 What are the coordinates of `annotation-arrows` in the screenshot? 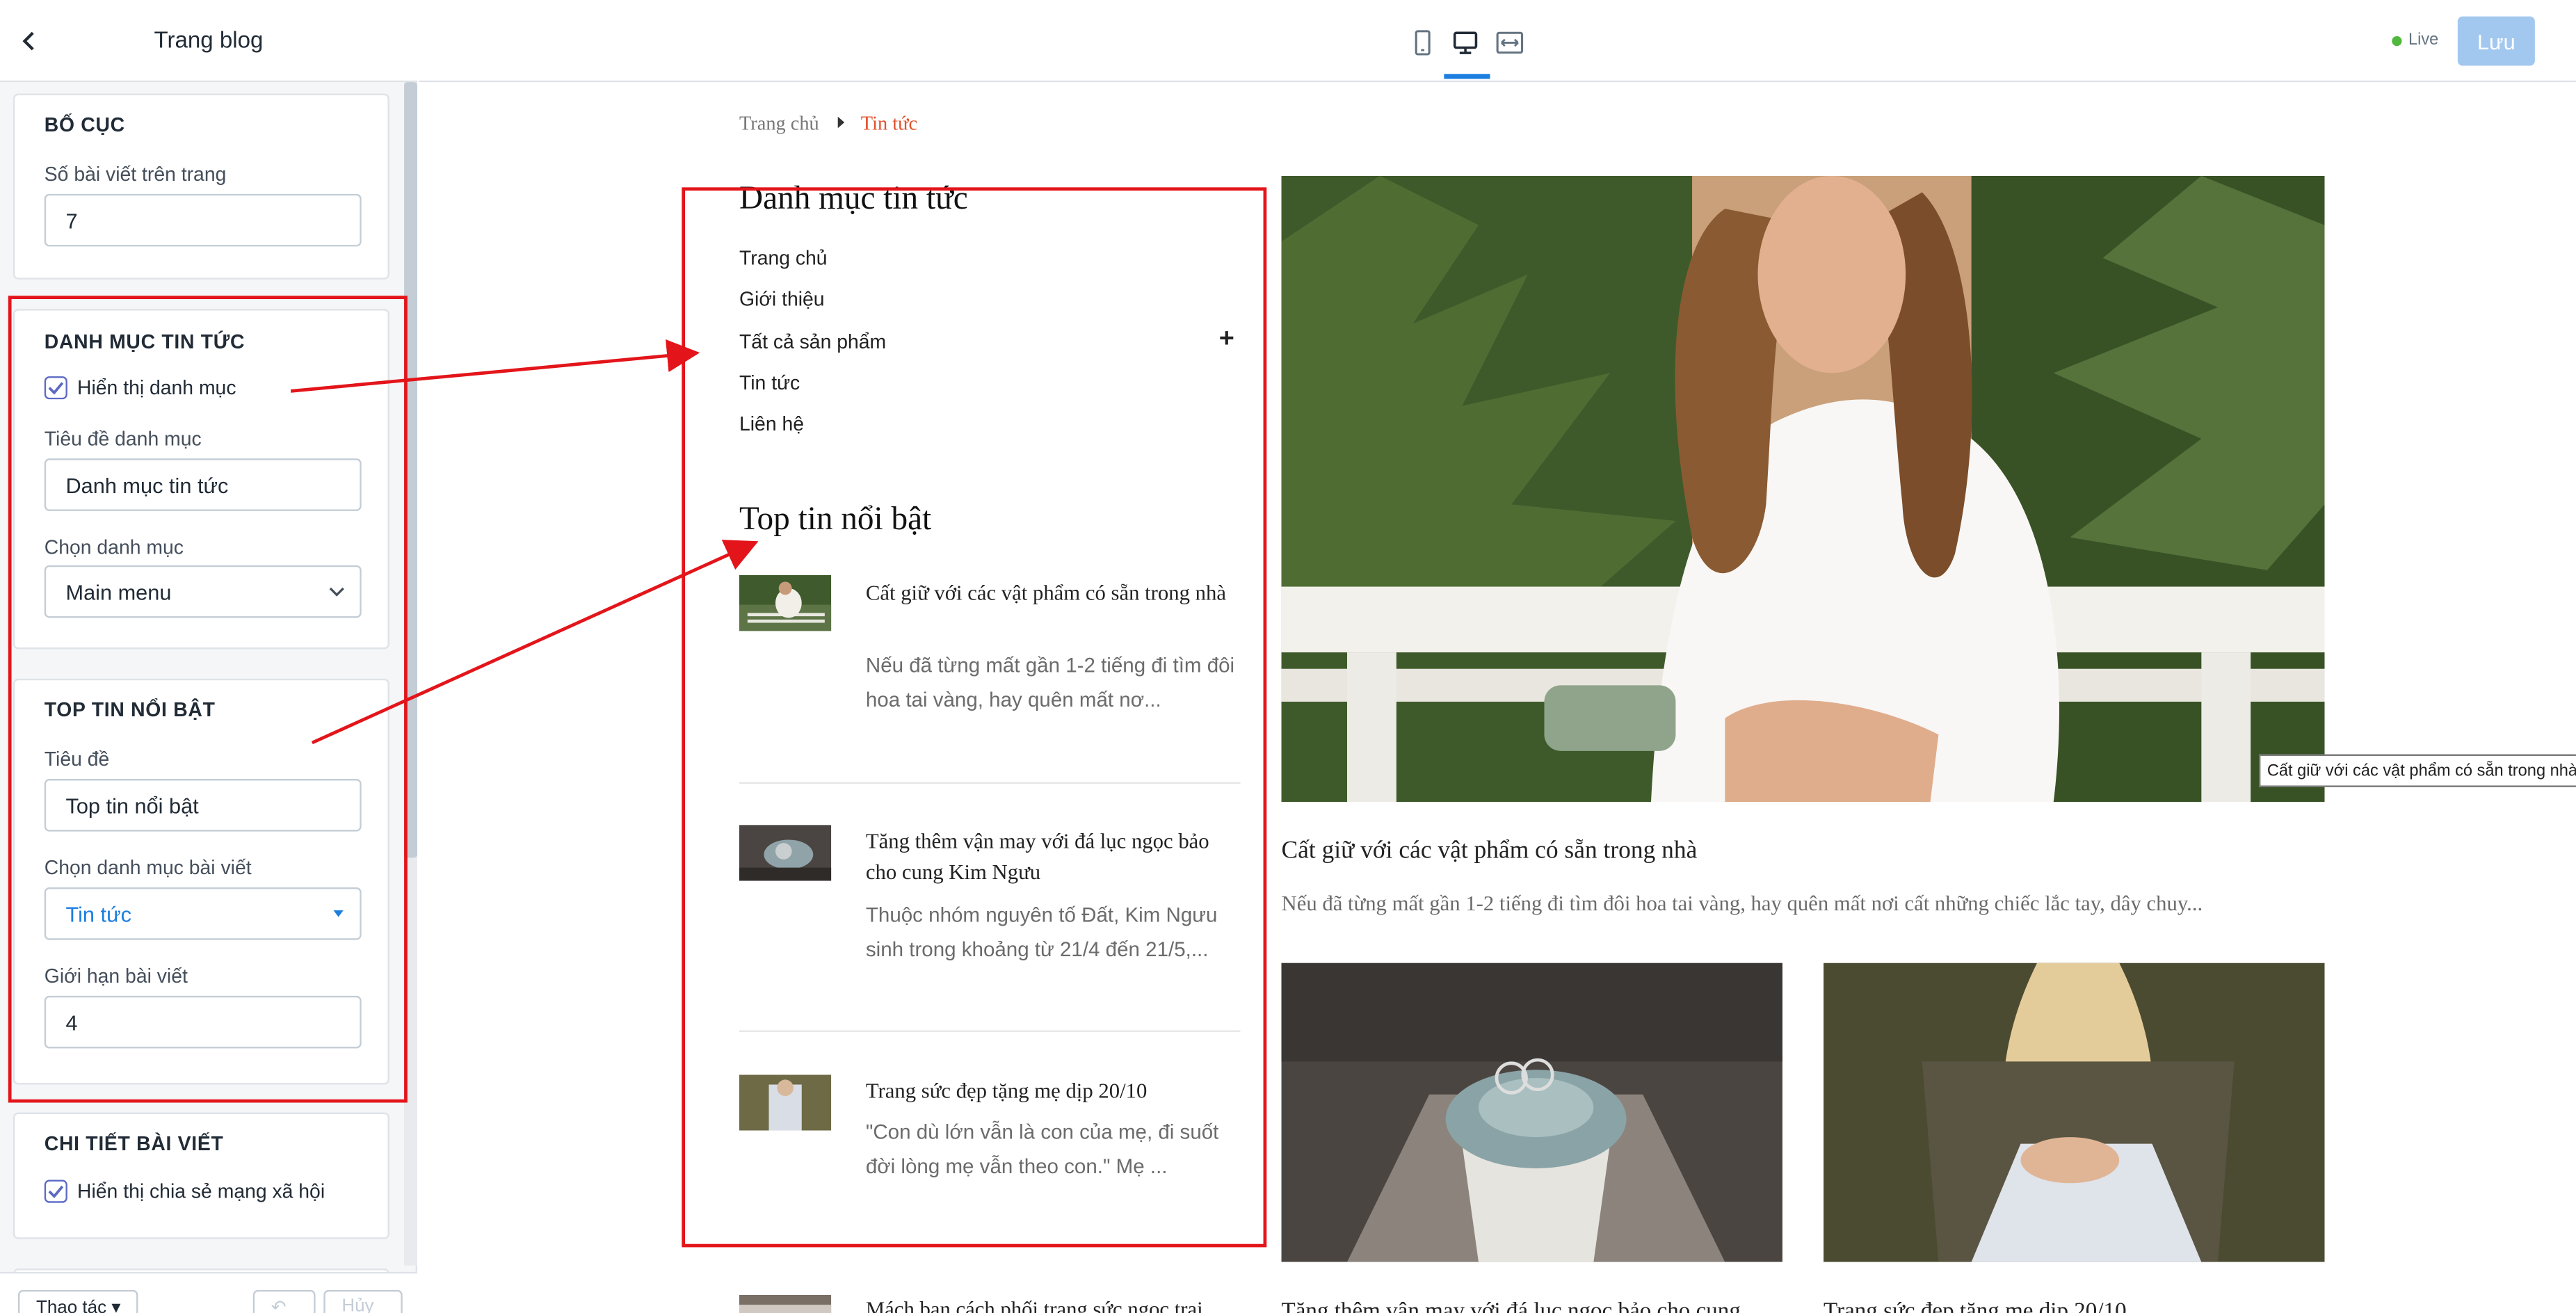 It's located at (524, 542).